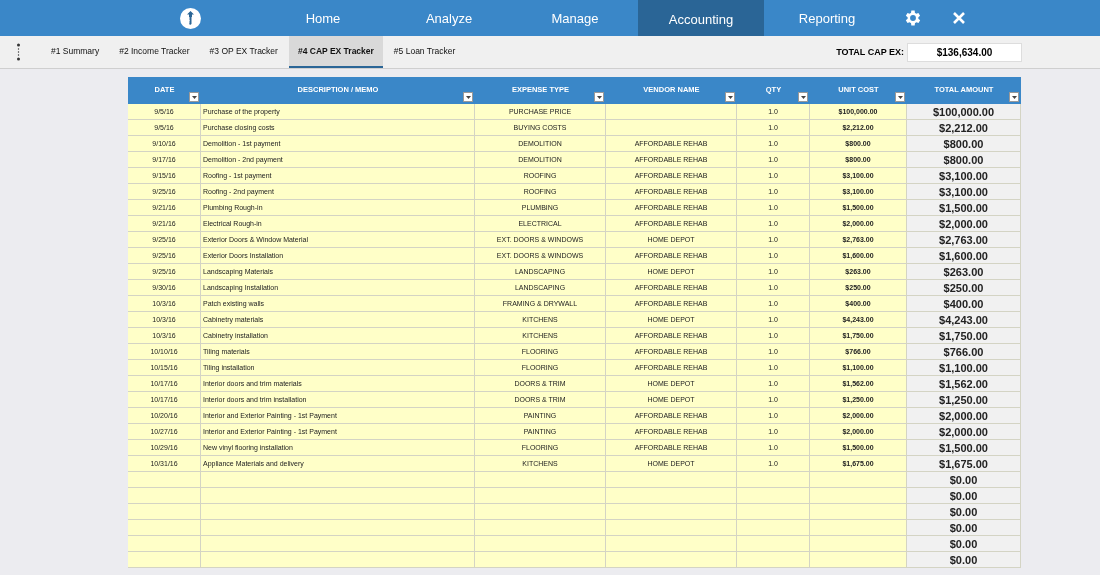 Image resolution: width=1100 pixels, height=575 pixels. Describe the element at coordinates (964, 288) in the screenshot. I see `total-amount-cell: $250.00` at that location.